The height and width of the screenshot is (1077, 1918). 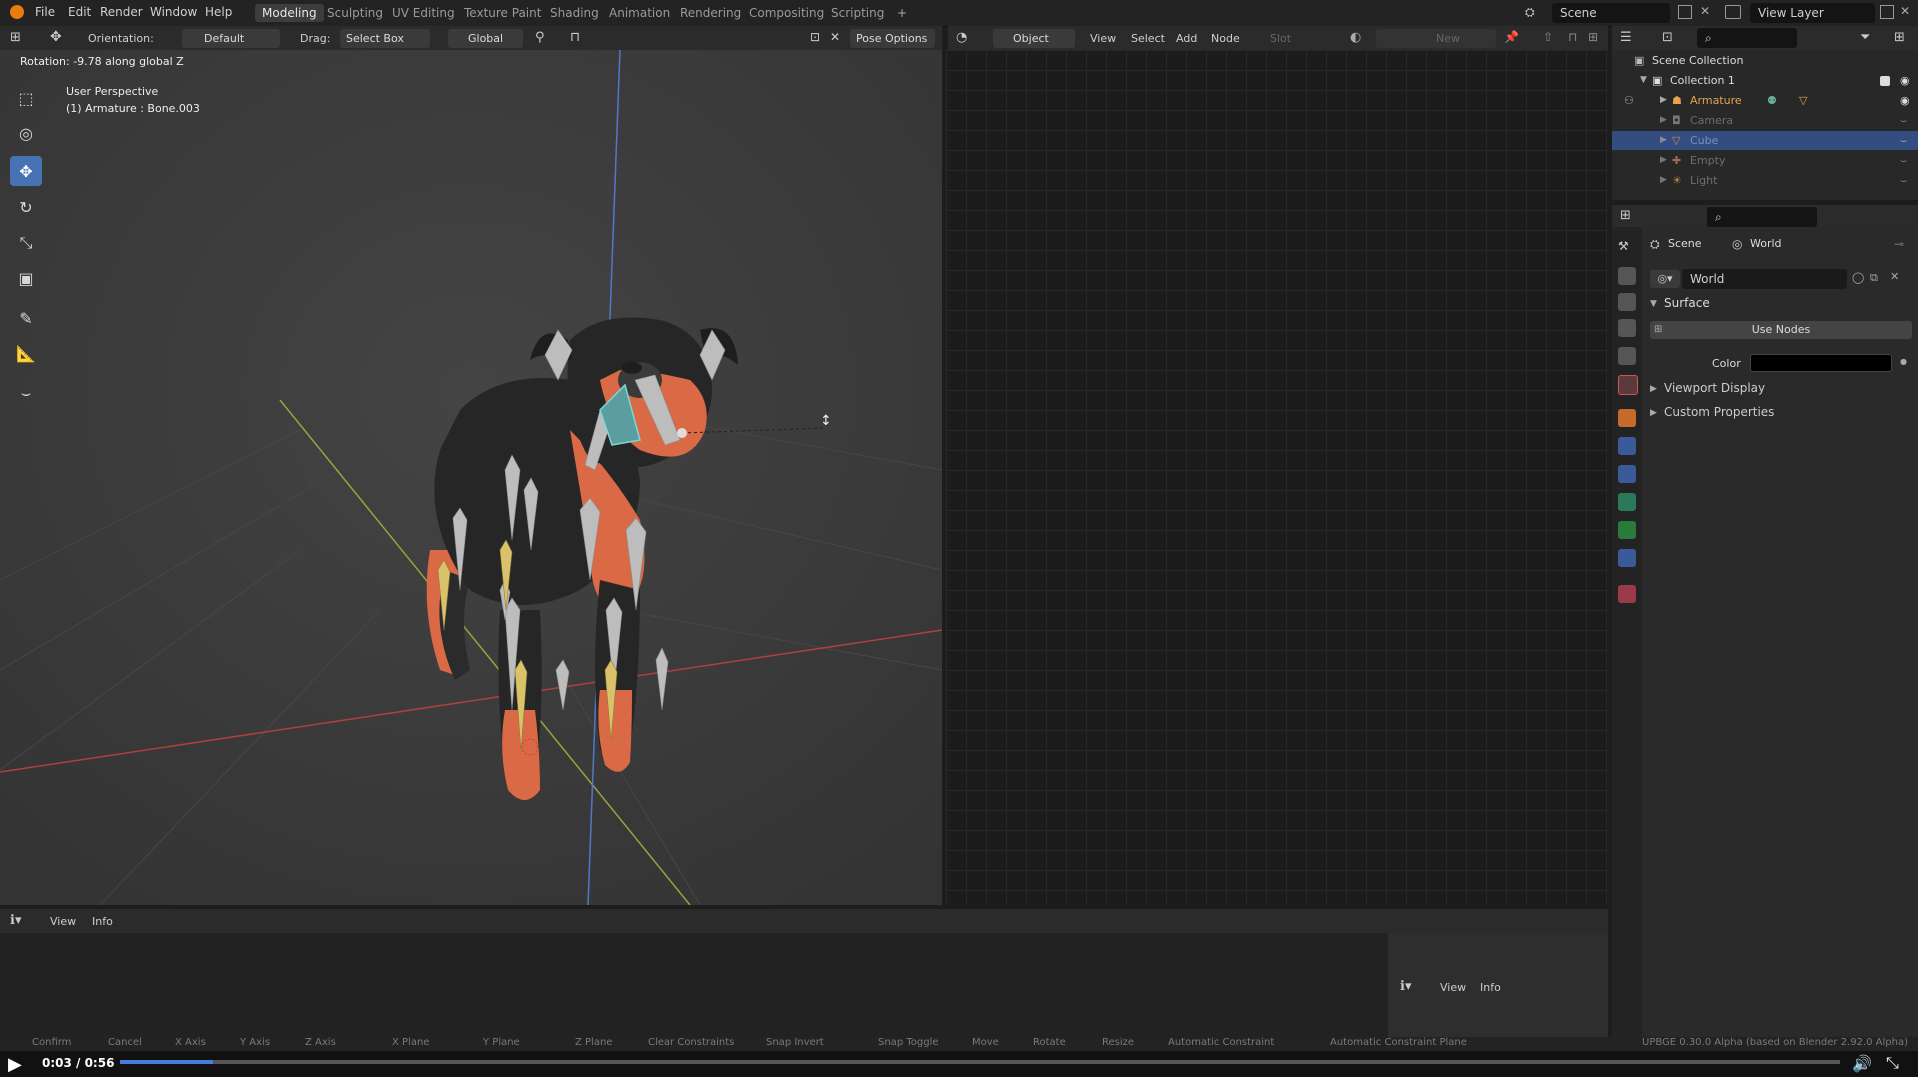 I want to click on pin-icon: ⊸, so click(x=1899, y=244).